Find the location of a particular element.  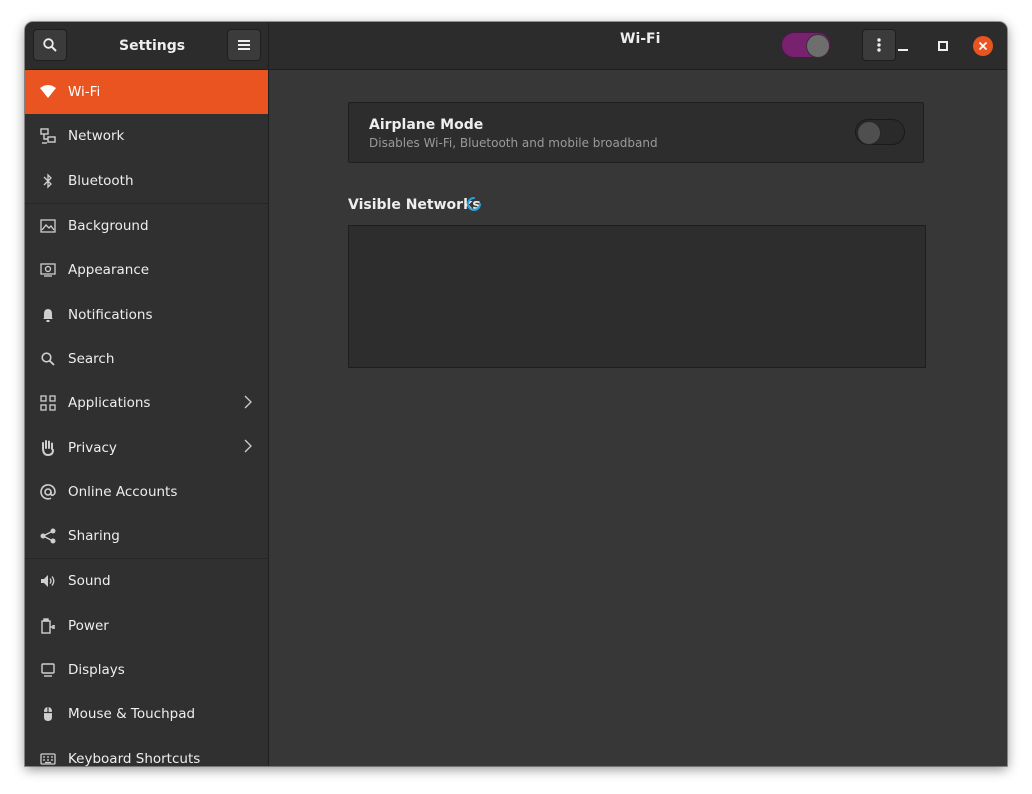

sidebar-item-background: Background is located at coordinates (146, 226).